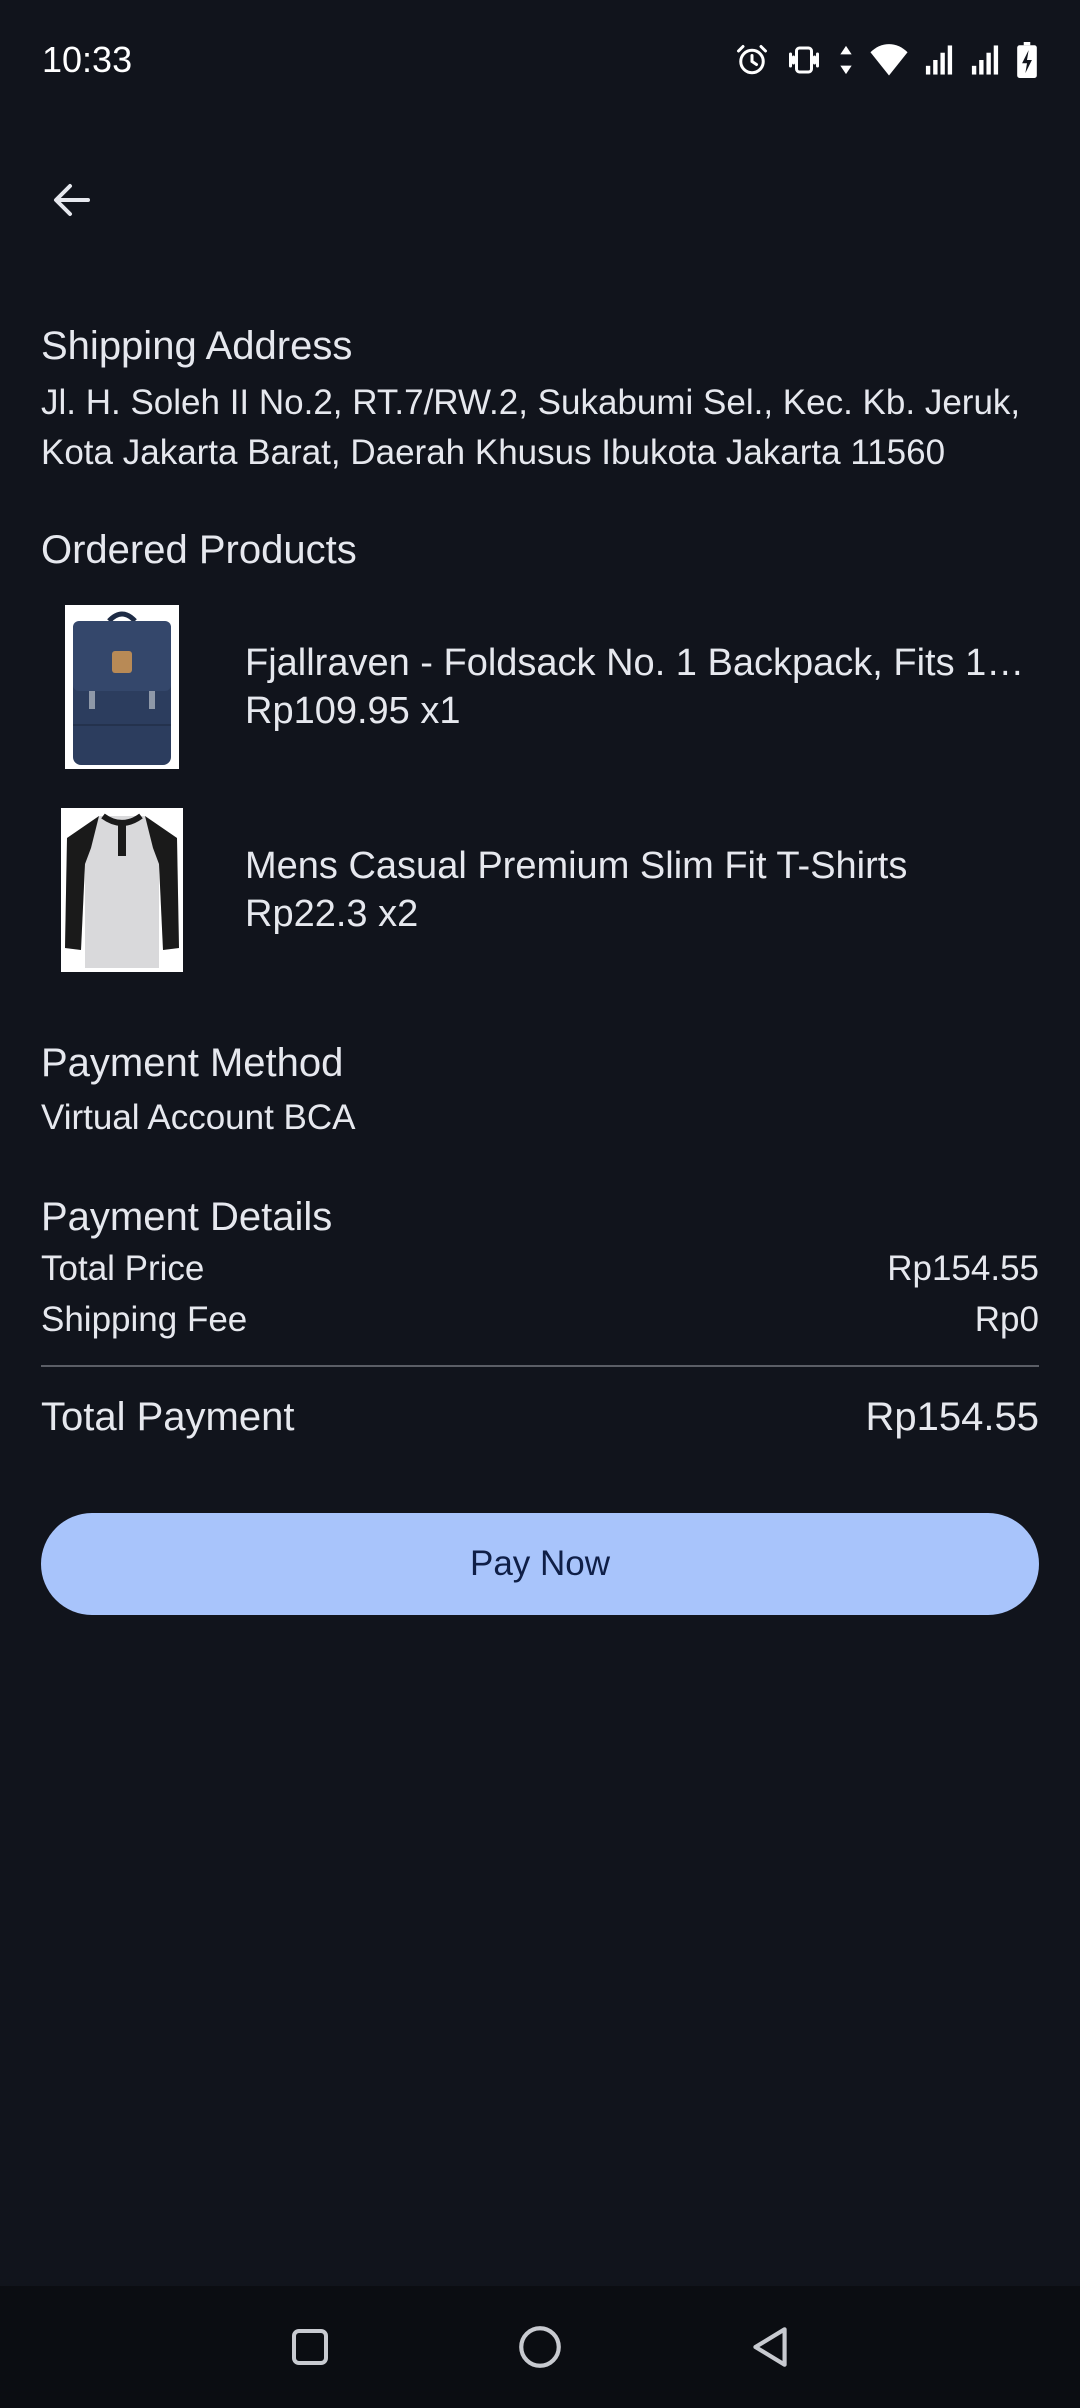 Image resolution: width=1080 pixels, height=2408 pixels. What do you see at coordinates (1006, 1319) in the screenshot?
I see `shipping-fee-value: Rp0` at bounding box center [1006, 1319].